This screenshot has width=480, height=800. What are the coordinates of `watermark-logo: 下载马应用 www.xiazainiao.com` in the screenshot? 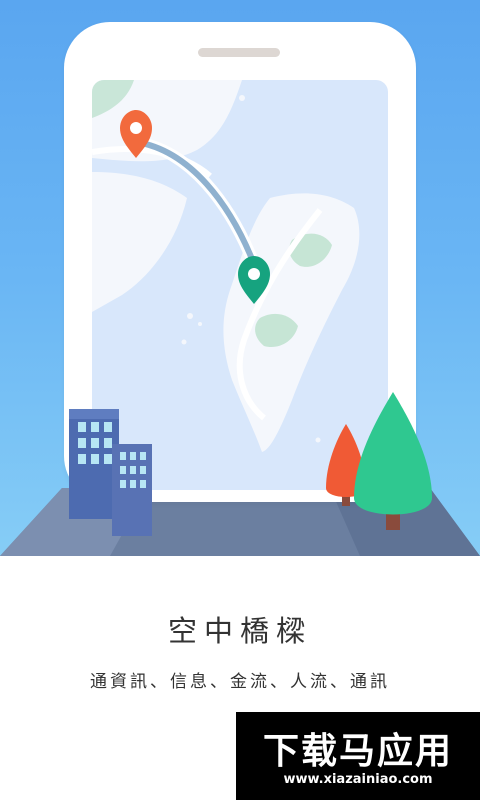 It's located at (358, 756).